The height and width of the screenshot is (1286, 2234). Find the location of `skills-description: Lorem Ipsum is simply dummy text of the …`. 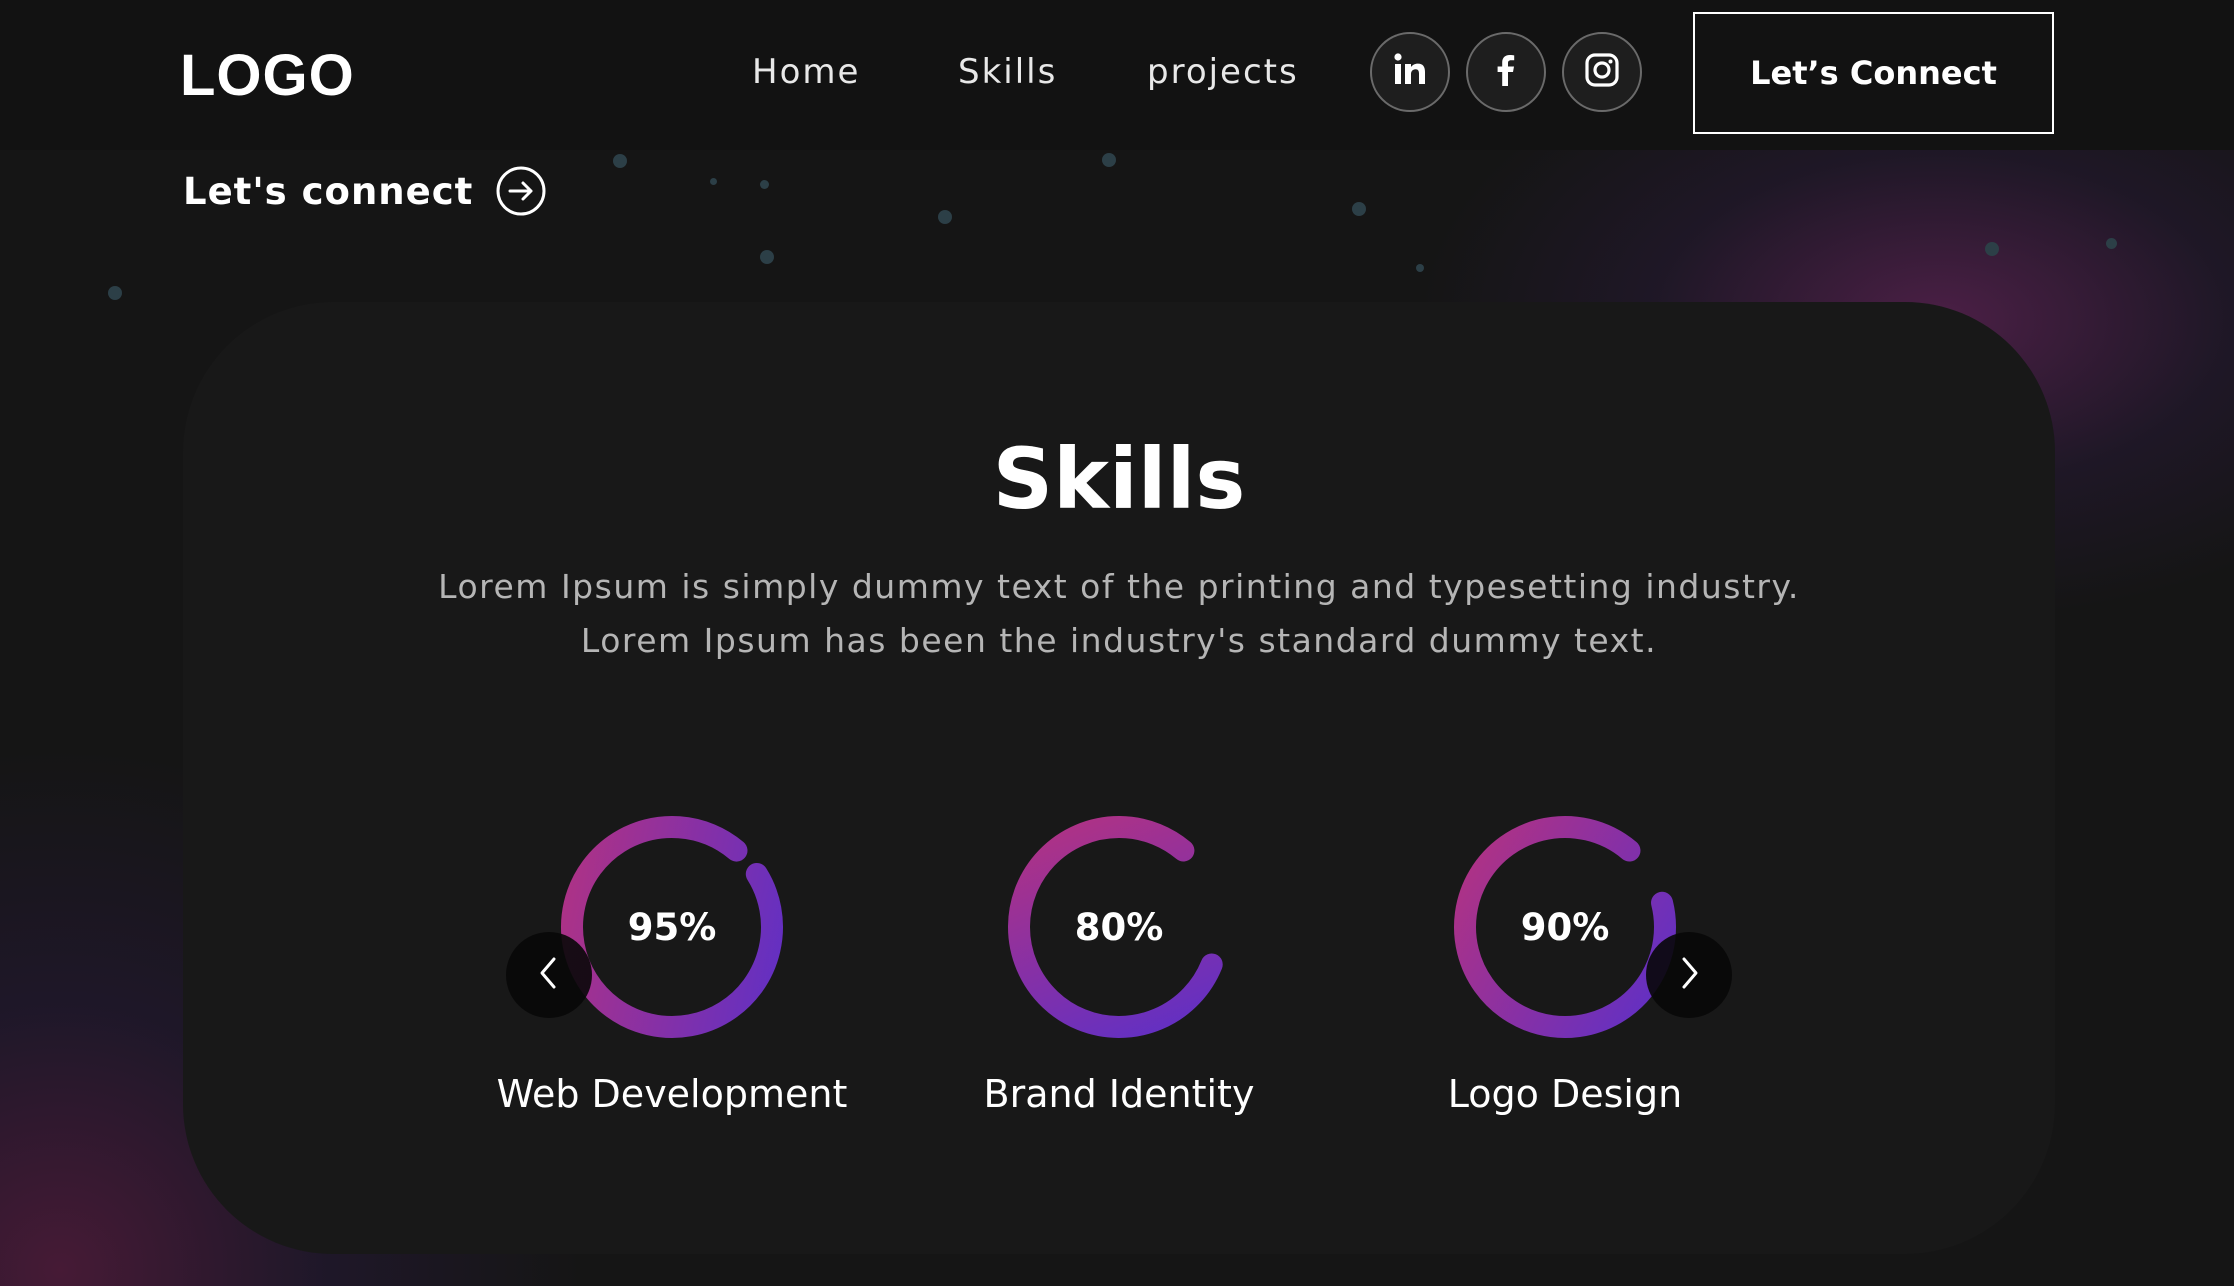

skills-description: Lorem Ipsum is simply dummy text of the … is located at coordinates (1119, 614).